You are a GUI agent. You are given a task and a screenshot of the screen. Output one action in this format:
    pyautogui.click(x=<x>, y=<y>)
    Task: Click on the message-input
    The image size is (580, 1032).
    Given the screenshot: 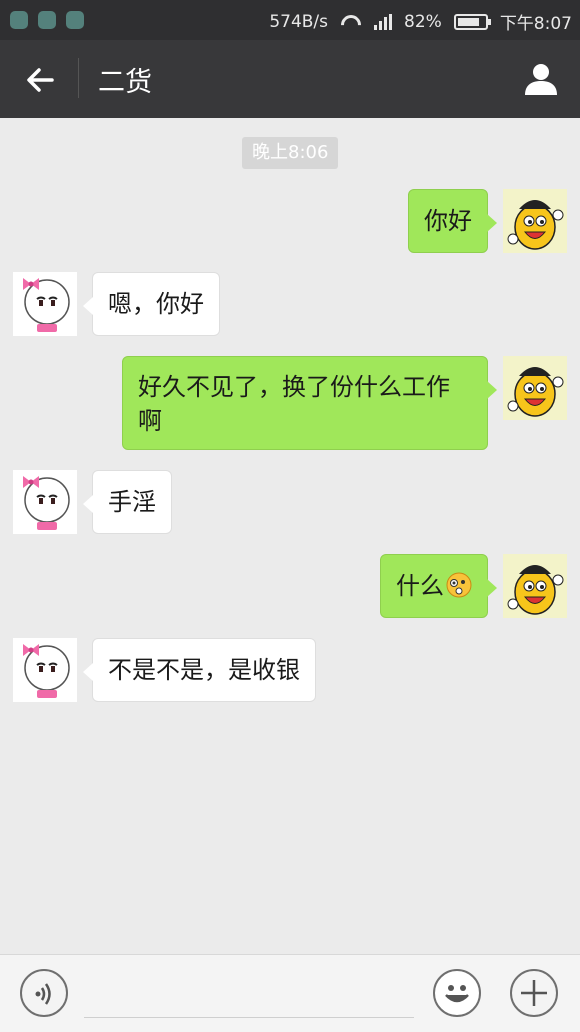 What is the action you would take?
    pyautogui.click(x=249, y=1017)
    